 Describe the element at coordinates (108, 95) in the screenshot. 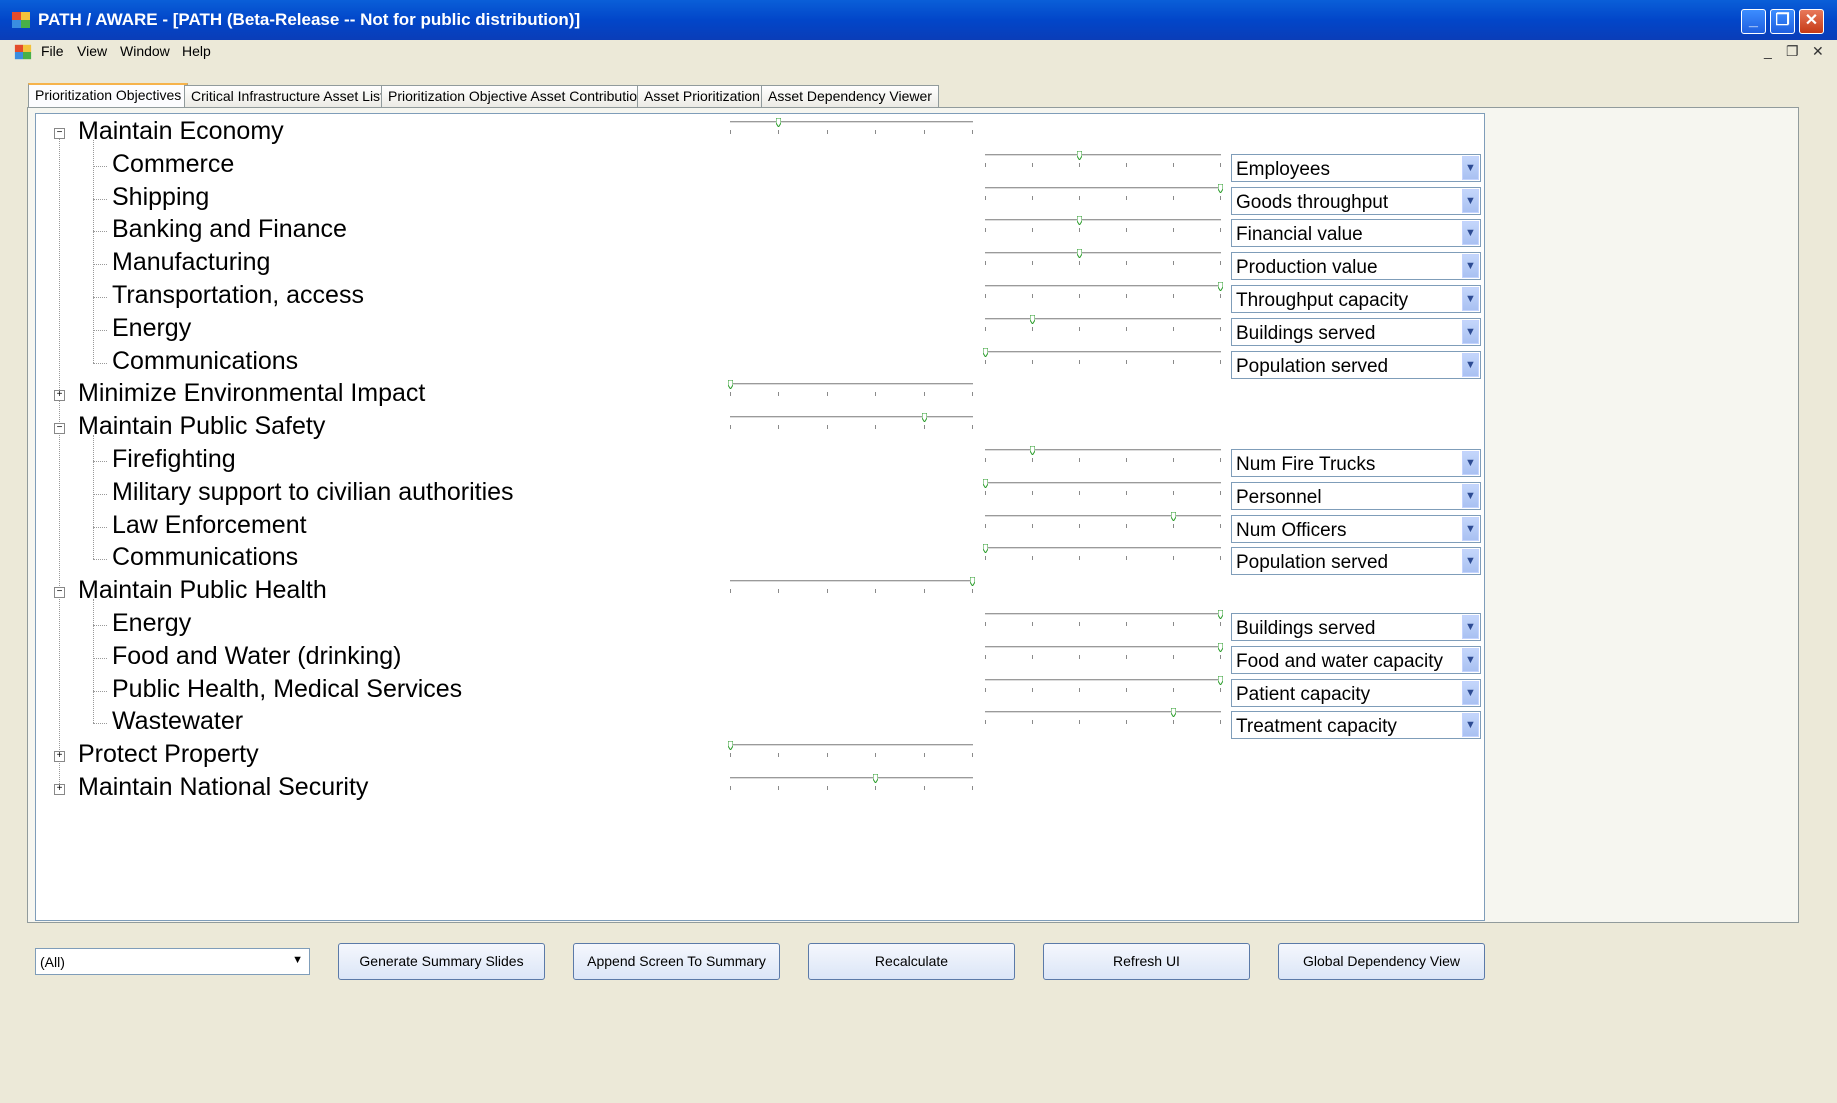

I see `tab-prioritization-objectives: Prioritization Objectives` at that location.